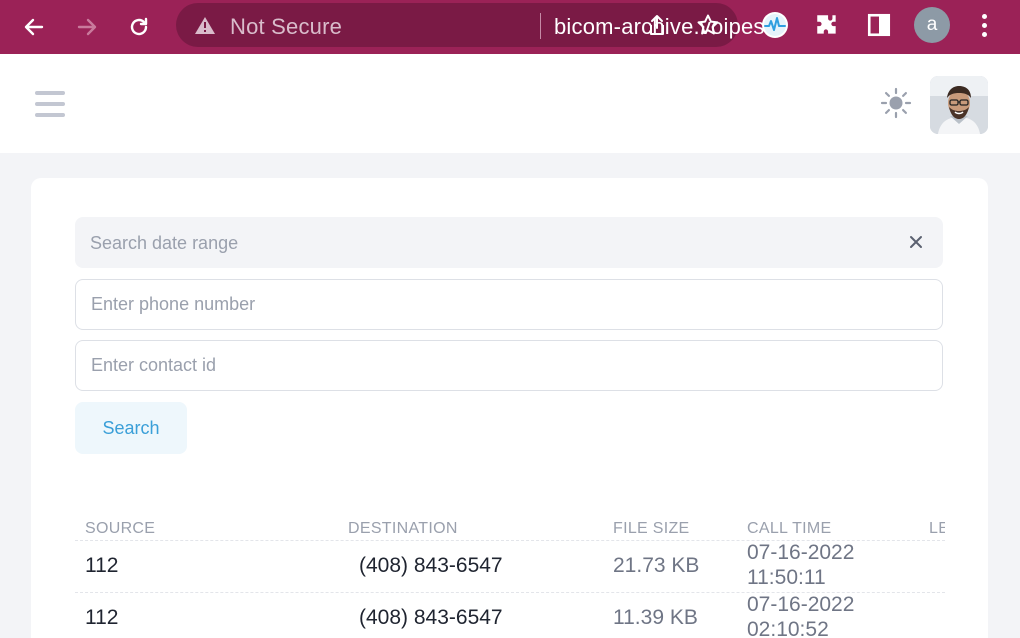  What do you see at coordinates (932, 25) in the screenshot?
I see `profile-avatar-button: a` at bounding box center [932, 25].